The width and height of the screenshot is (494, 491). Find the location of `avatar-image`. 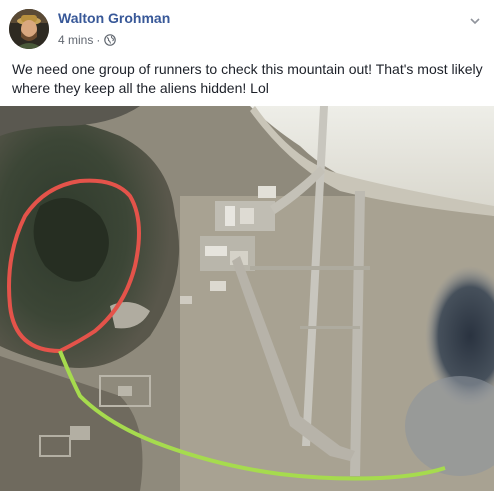

avatar-image is located at coordinates (29, 29).